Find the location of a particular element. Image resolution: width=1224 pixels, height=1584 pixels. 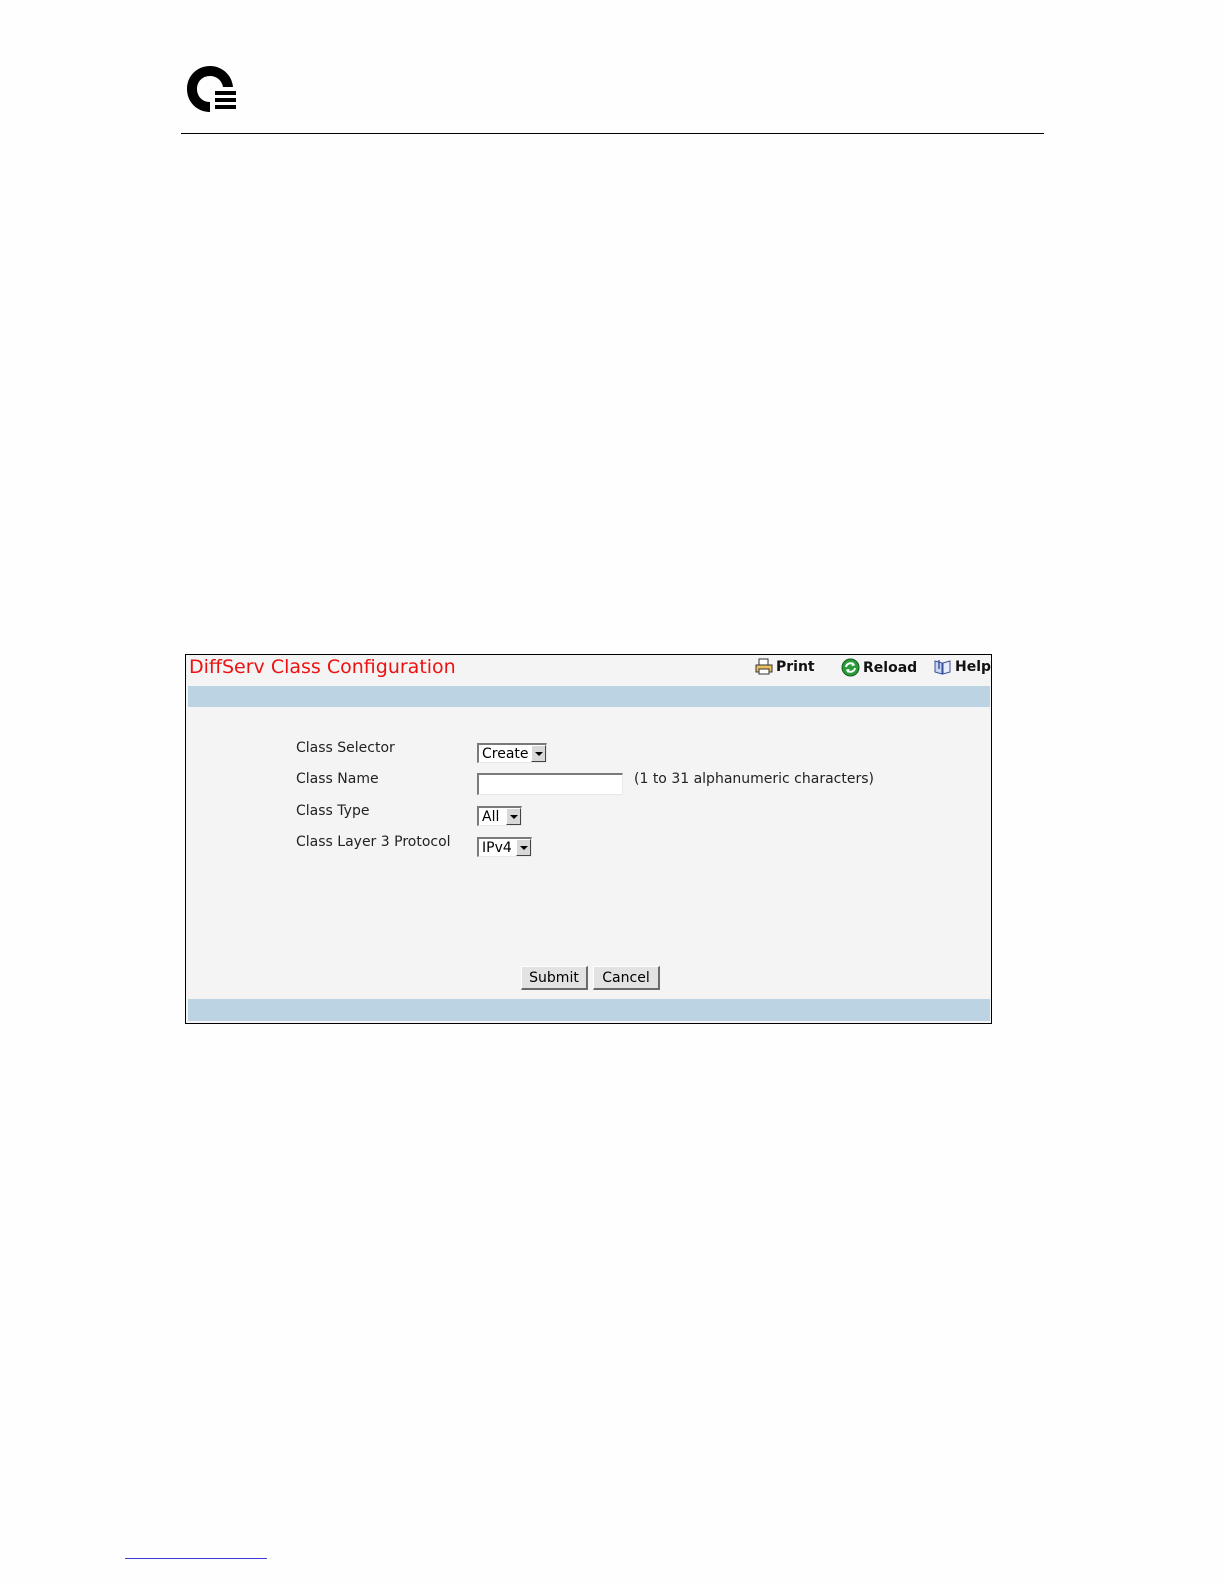

class-selector-label: Class Selector is located at coordinates (345, 748).